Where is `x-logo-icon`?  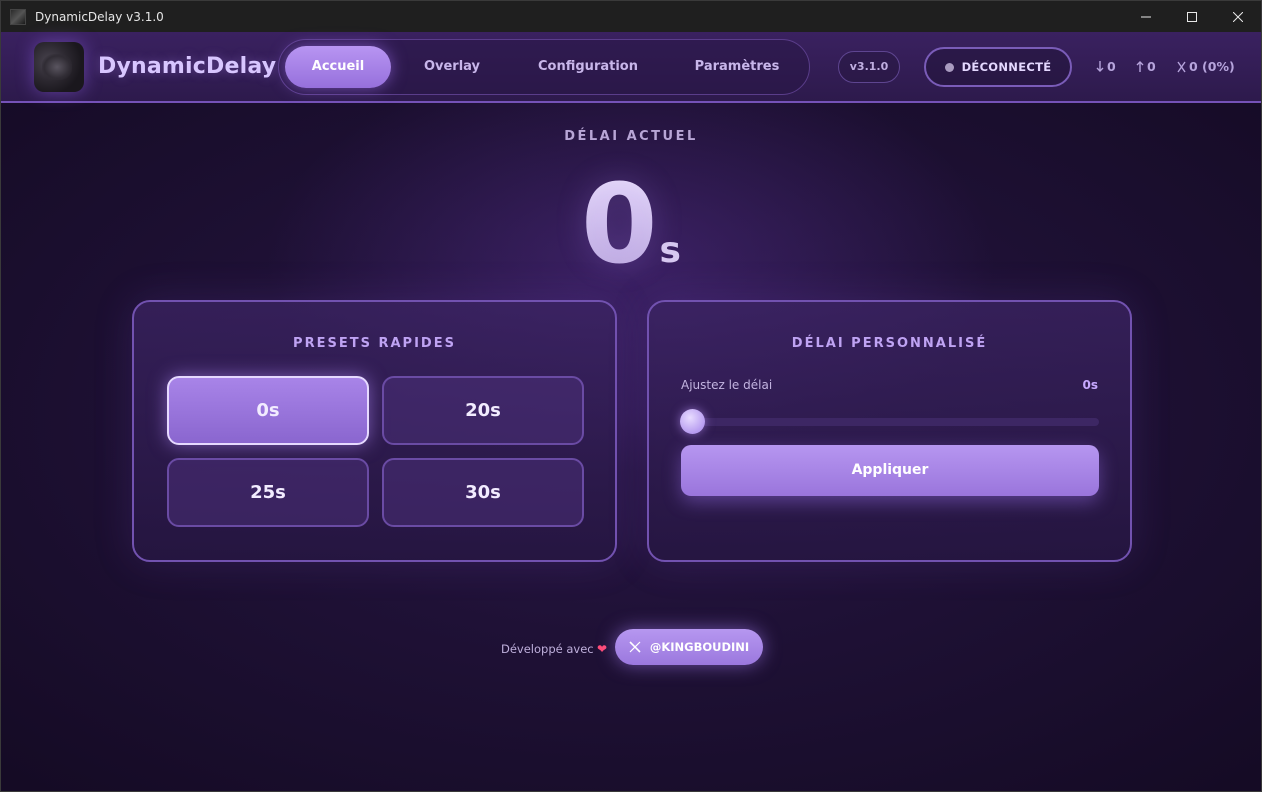 x-logo-icon is located at coordinates (635, 647).